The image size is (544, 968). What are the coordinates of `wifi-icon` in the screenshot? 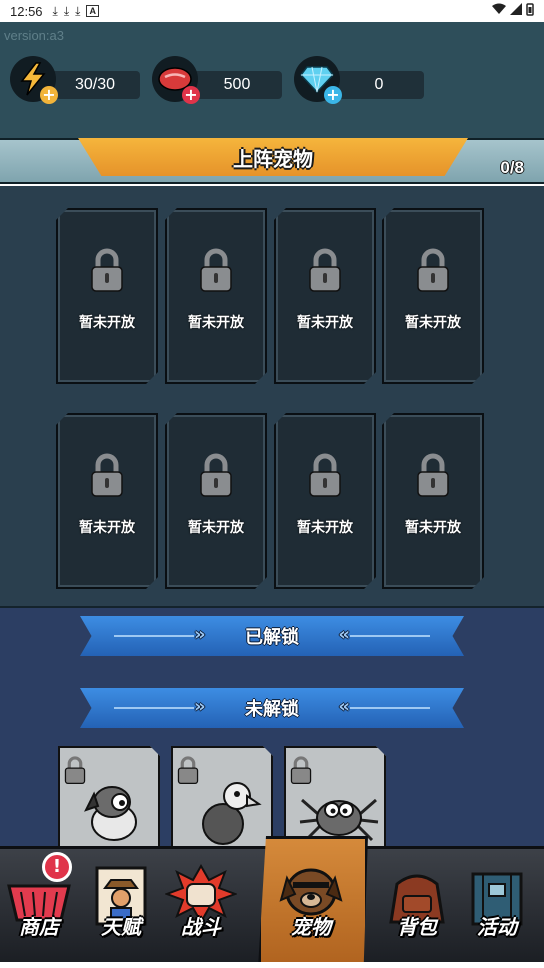 It's located at (499, 11).